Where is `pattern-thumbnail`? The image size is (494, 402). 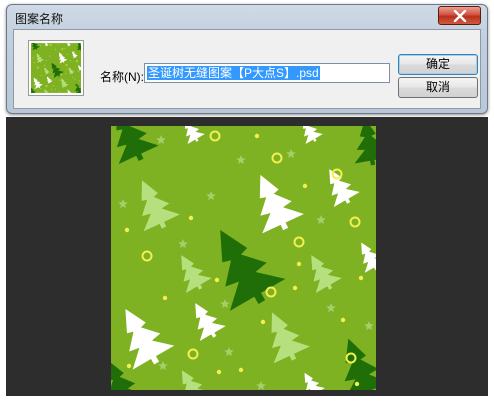
pattern-thumbnail is located at coordinates (56, 68).